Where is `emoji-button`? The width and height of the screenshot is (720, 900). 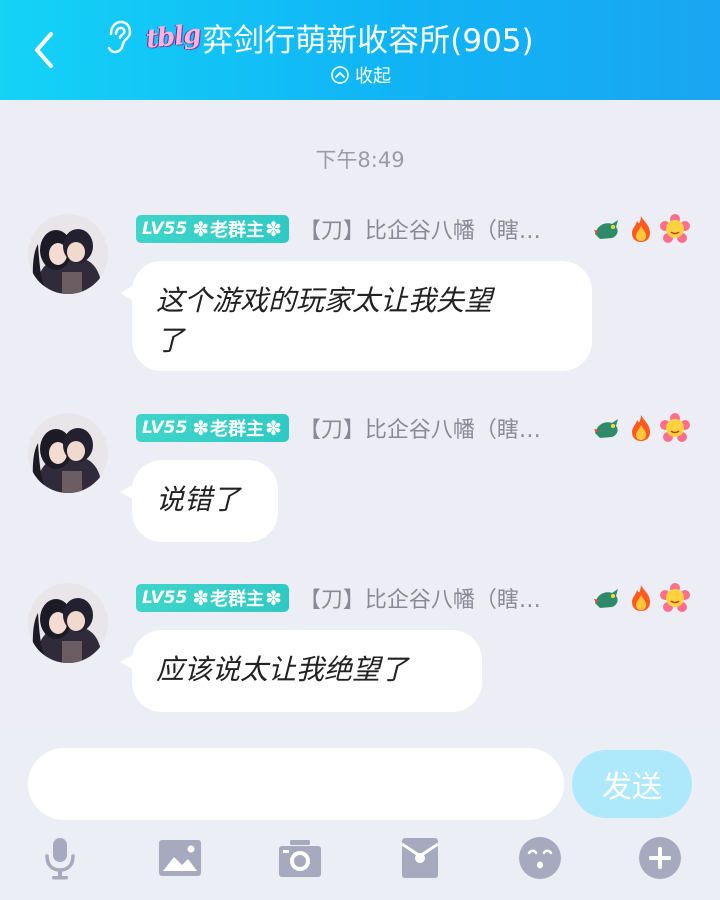
emoji-button is located at coordinates (540, 858).